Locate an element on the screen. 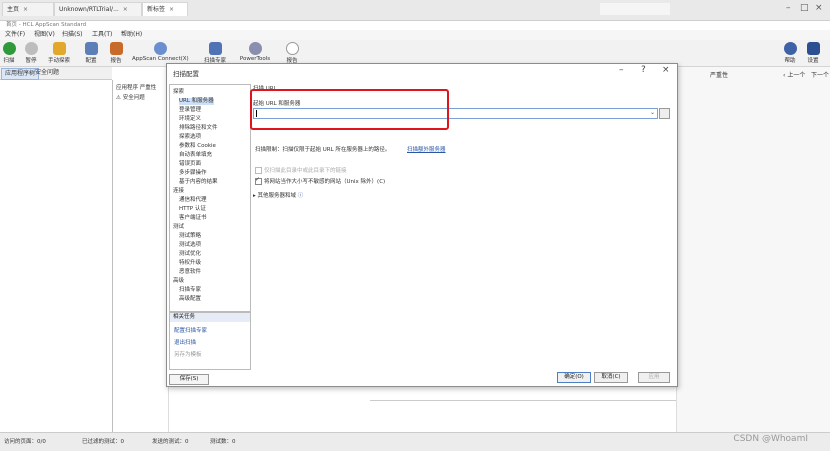  status-sent-tests: 发送的测试：0 is located at coordinates (170, 442).